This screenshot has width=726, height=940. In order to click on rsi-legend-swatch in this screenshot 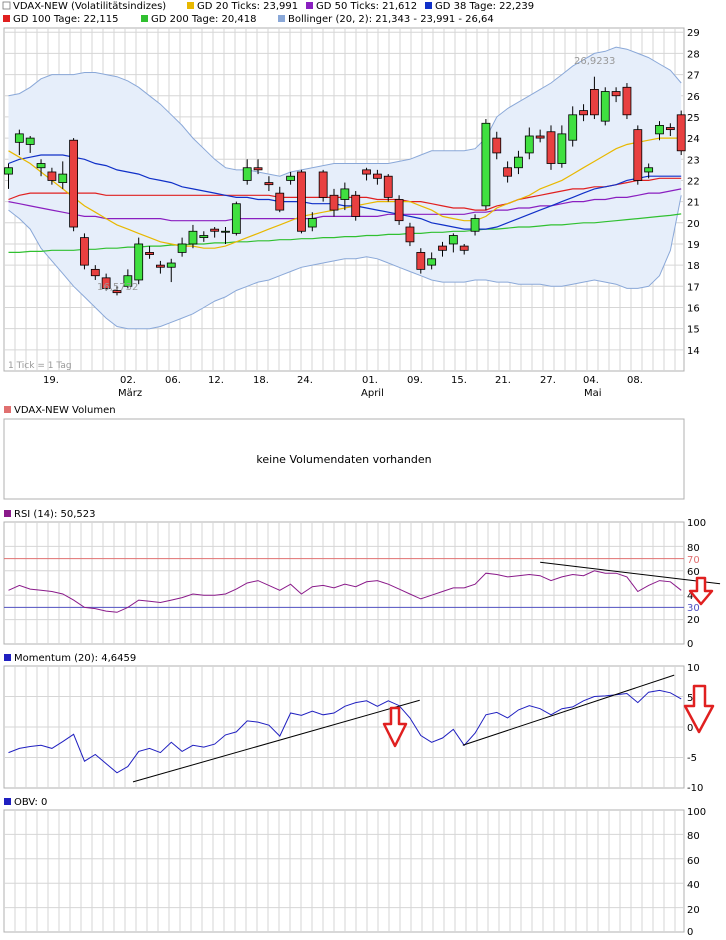, I will do `click(7, 513)`.